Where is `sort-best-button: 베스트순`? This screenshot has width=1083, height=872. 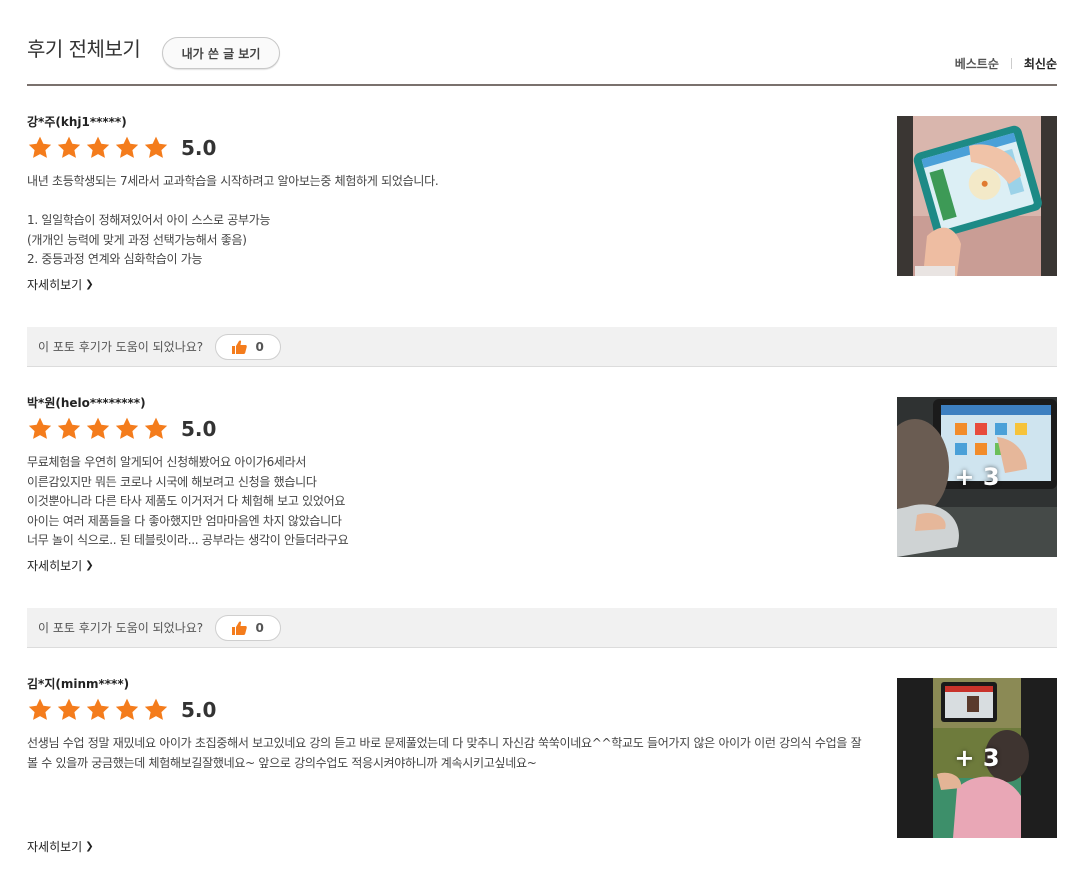 sort-best-button: 베스트순 is located at coordinates (977, 63).